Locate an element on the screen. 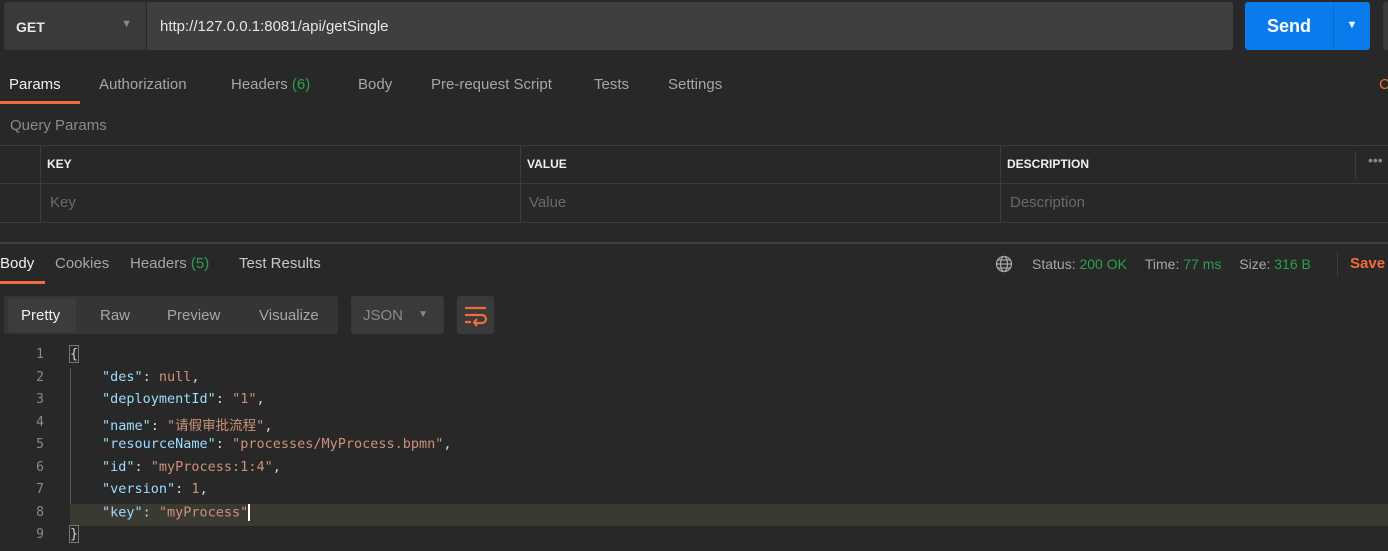 This screenshot has width=1388, height=551. line-number: 2 is located at coordinates (40, 377).